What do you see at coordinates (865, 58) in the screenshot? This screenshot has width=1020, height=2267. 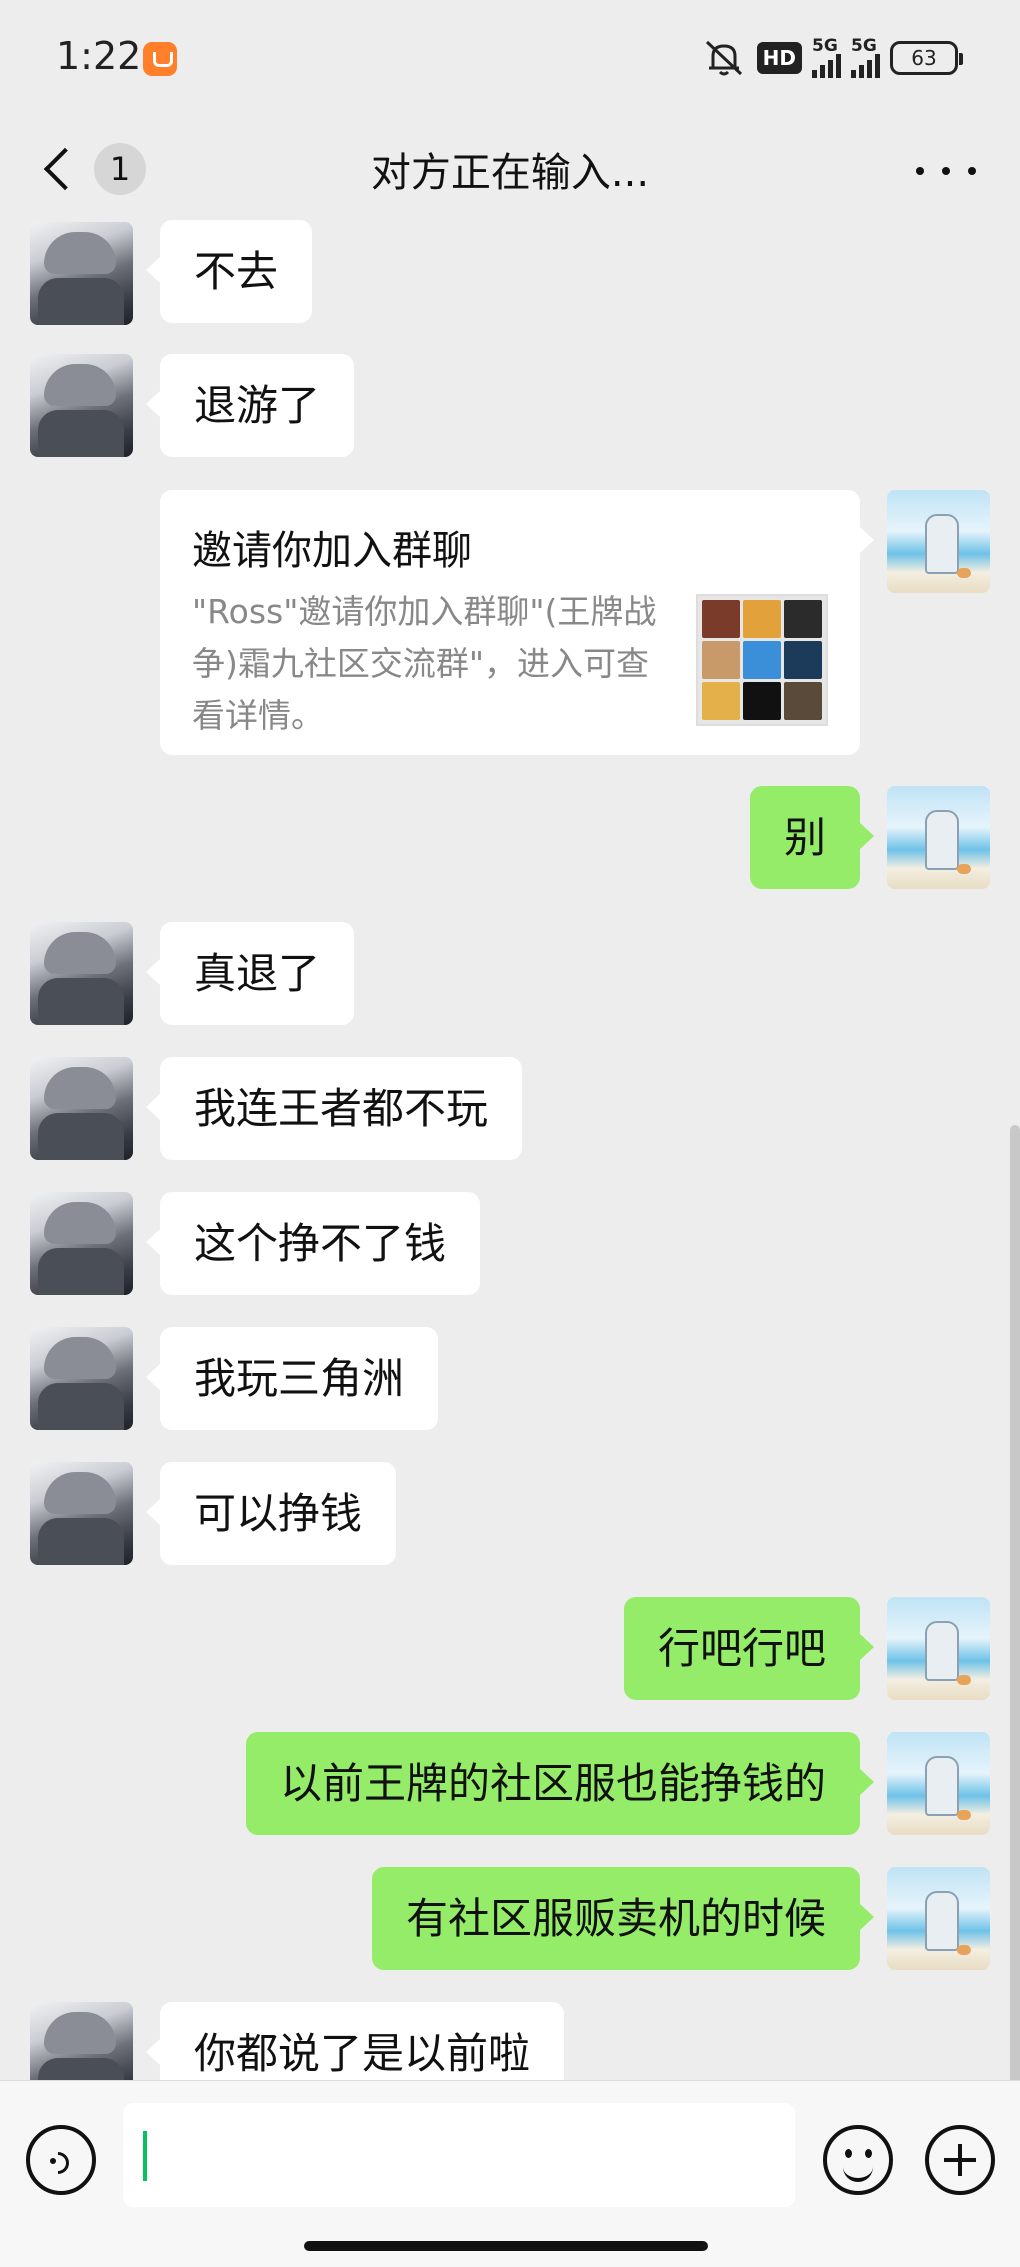 I see `signal-sim2-icon: 5G` at bounding box center [865, 58].